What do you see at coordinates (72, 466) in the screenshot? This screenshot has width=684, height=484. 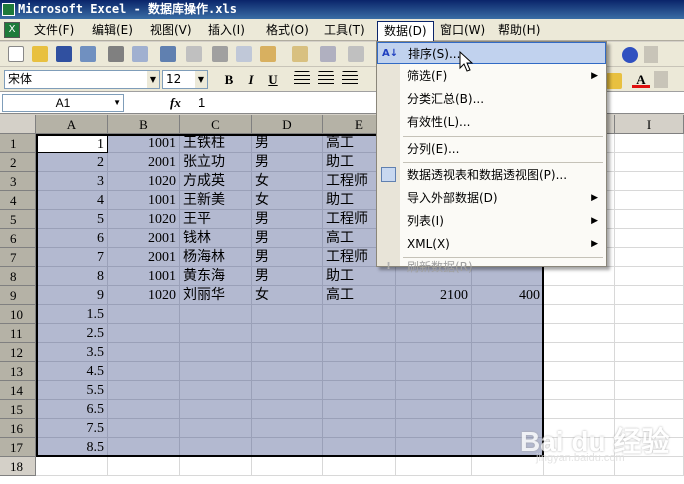 I see `cell-a18` at bounding box center [72, 466].